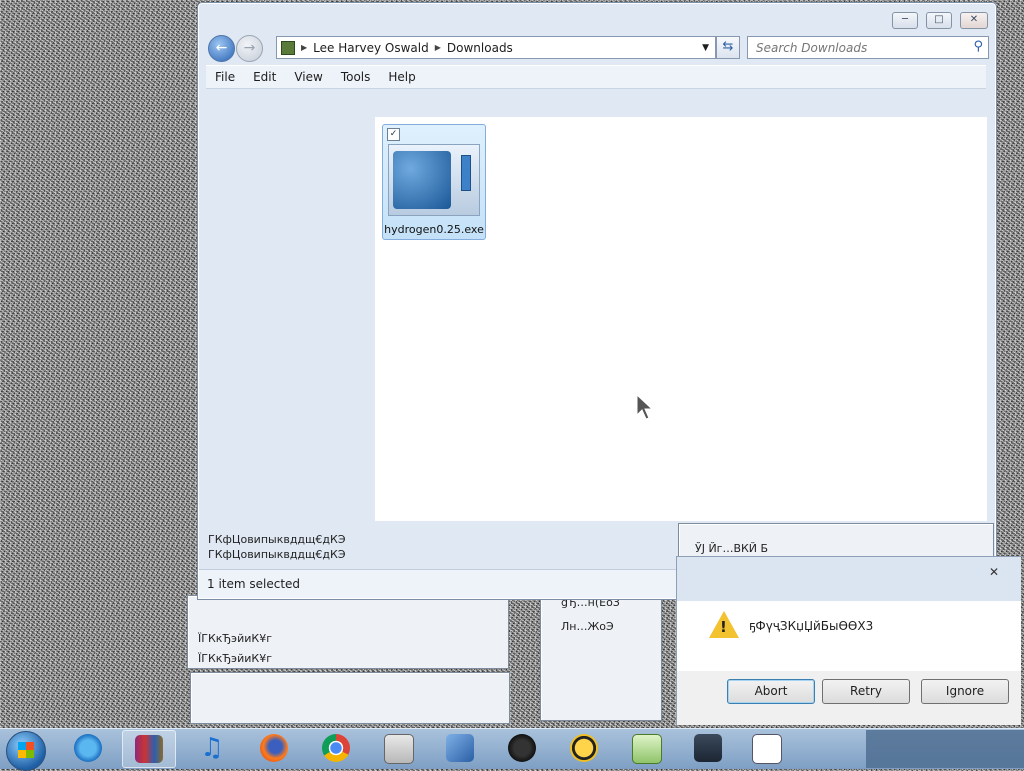  What do you see at coordinates (401, 77) in the screenshot?
I see `menu-help: Help` at bounding box center [401, 77].